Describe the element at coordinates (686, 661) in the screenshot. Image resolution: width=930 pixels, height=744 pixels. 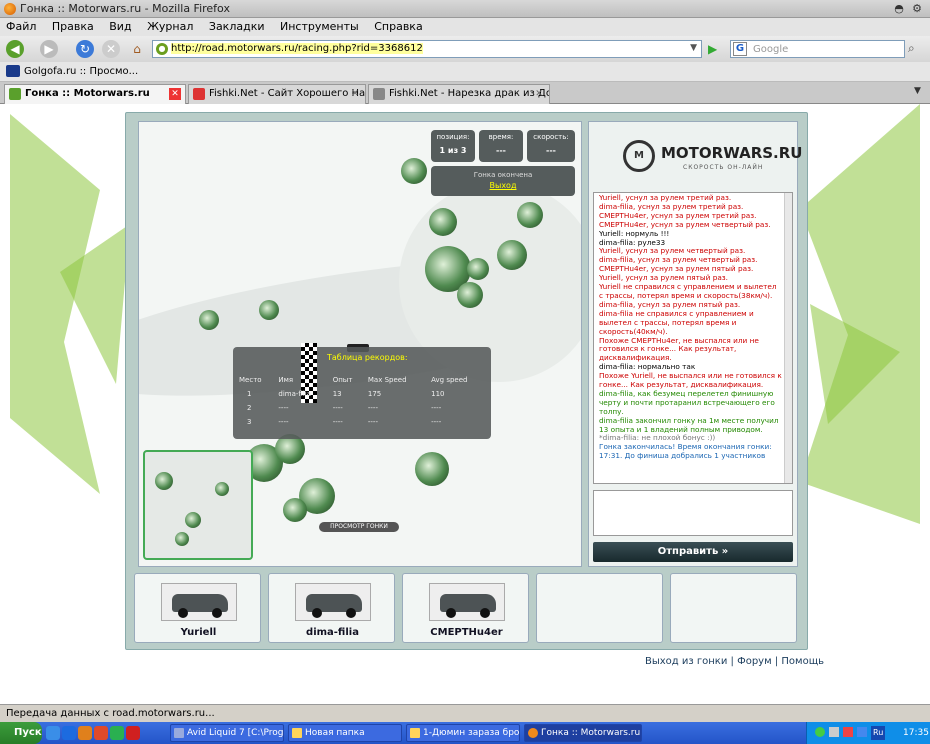
I see `exit-race-link: Выход из гонки` at that location.